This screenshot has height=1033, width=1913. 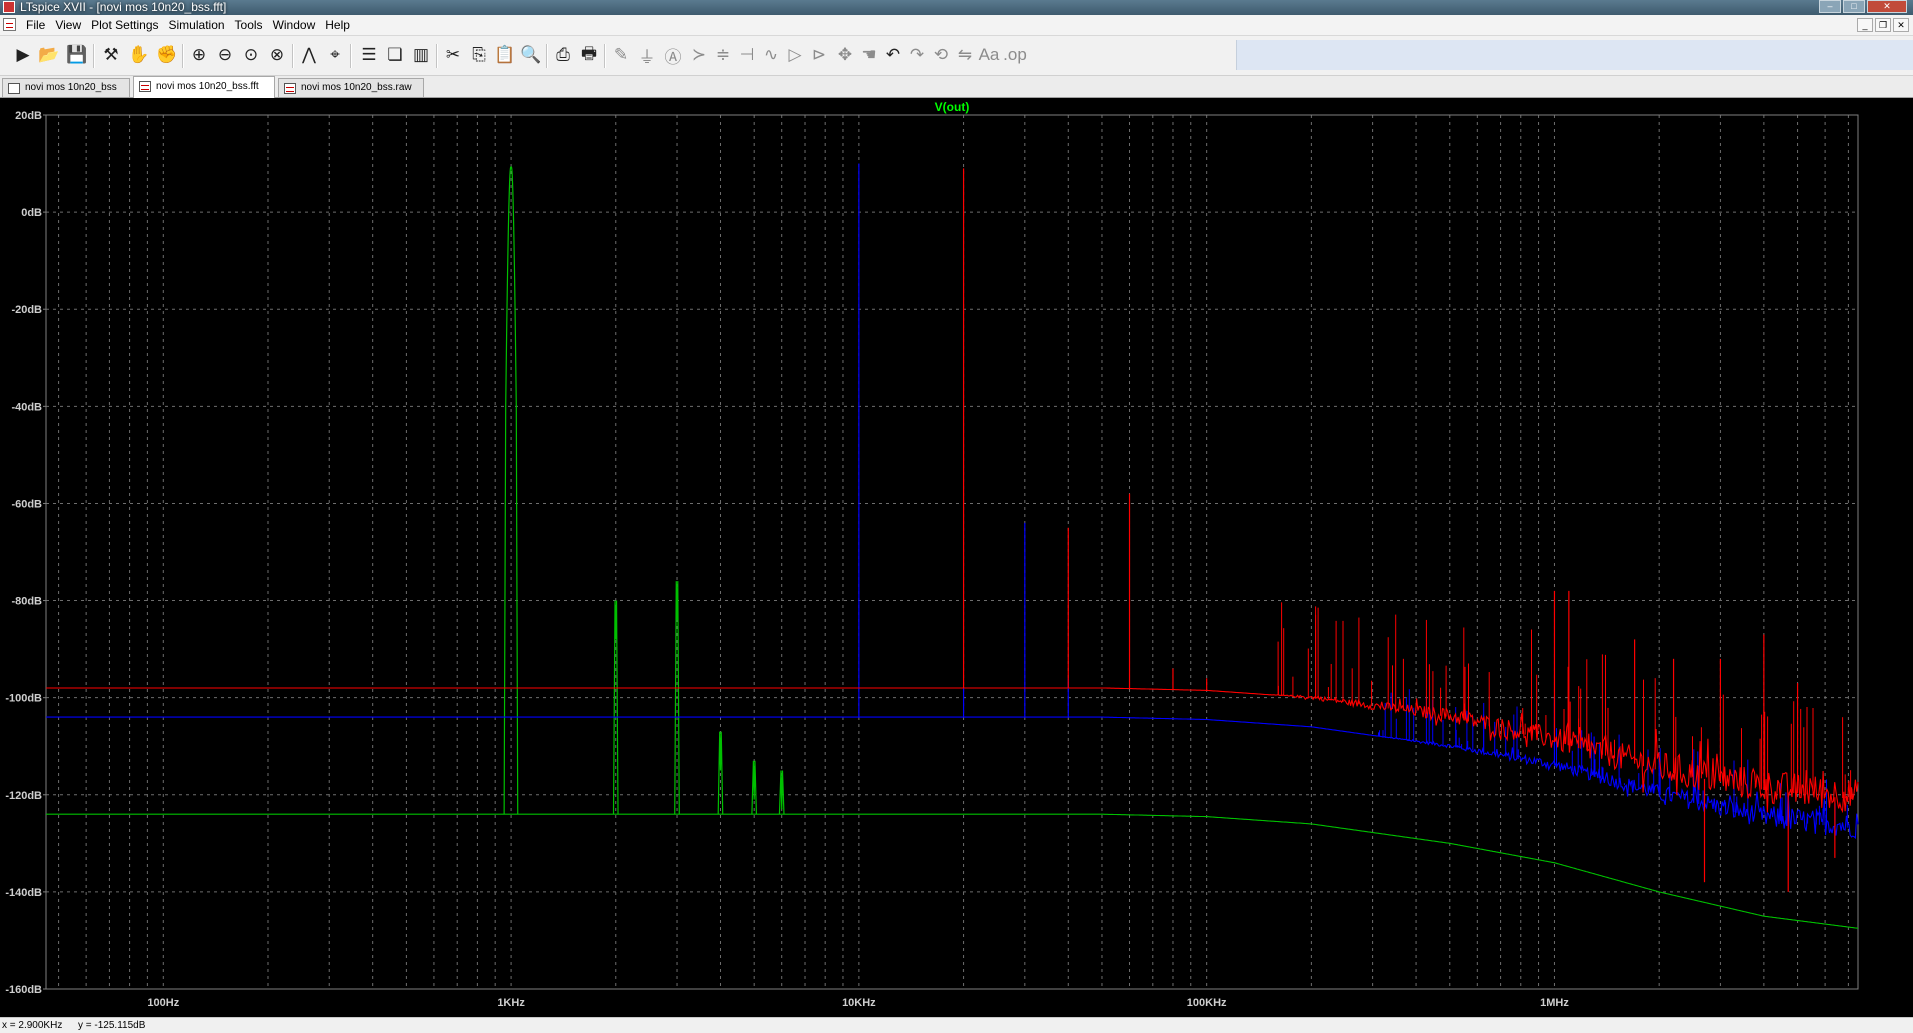 What do you see at coordinates (9, 7) in the screenshot?
I see `ltspice-app-icon` at bounding box center [9, 7].